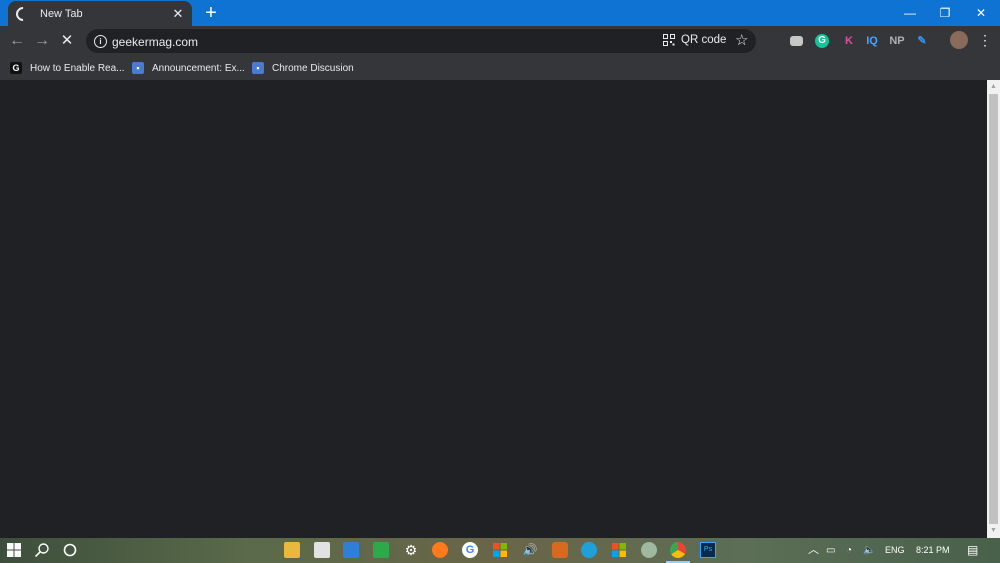 Image resolution: width=1000 pixels, height=563 pixels. What do you see at coordinates (70, 550) in the screenshot?
I see `cortana-icon` at bounding box center [70, 550].